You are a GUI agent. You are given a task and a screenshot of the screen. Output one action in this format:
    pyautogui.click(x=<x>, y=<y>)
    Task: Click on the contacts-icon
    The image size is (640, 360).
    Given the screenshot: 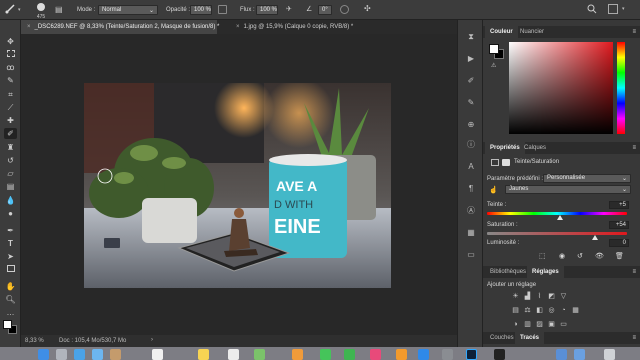 What is the action you would take?
    pyautogui.click(x=115, y=354)
    